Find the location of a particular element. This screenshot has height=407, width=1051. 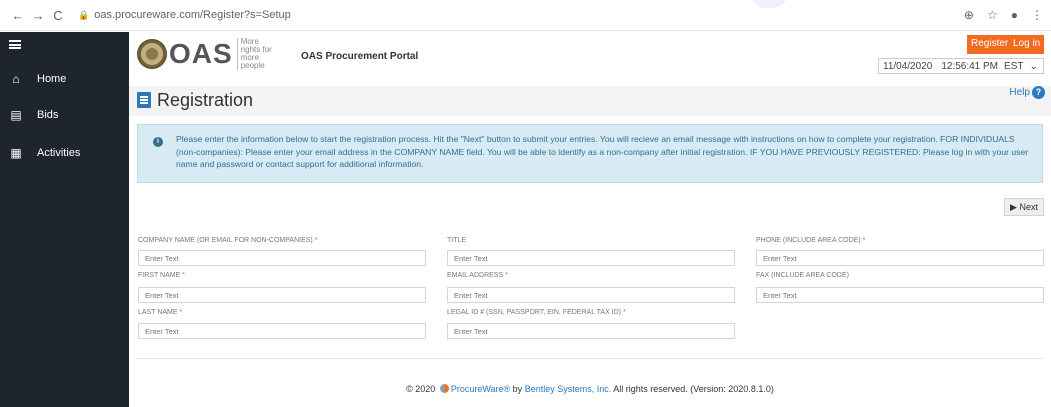

sidebar: ⌂ Home ▤ Bids ▦ Activities is located at coordinates (64, 219).